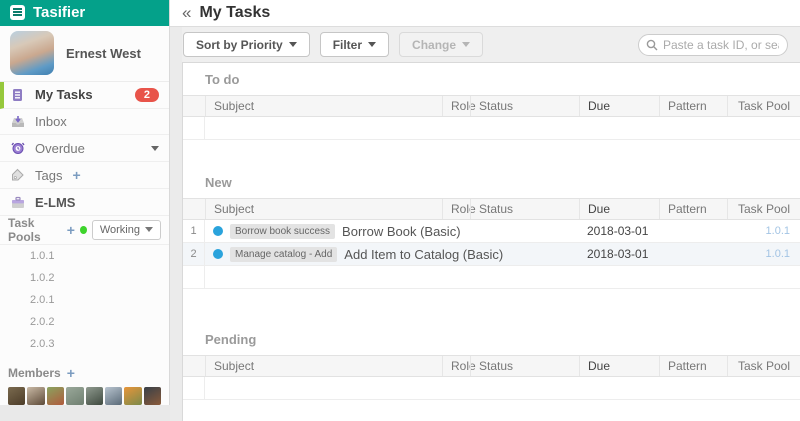 The width and height of the screenshot is (800, 421). I want to click on row-number-cell: 1, so click(194, 231).